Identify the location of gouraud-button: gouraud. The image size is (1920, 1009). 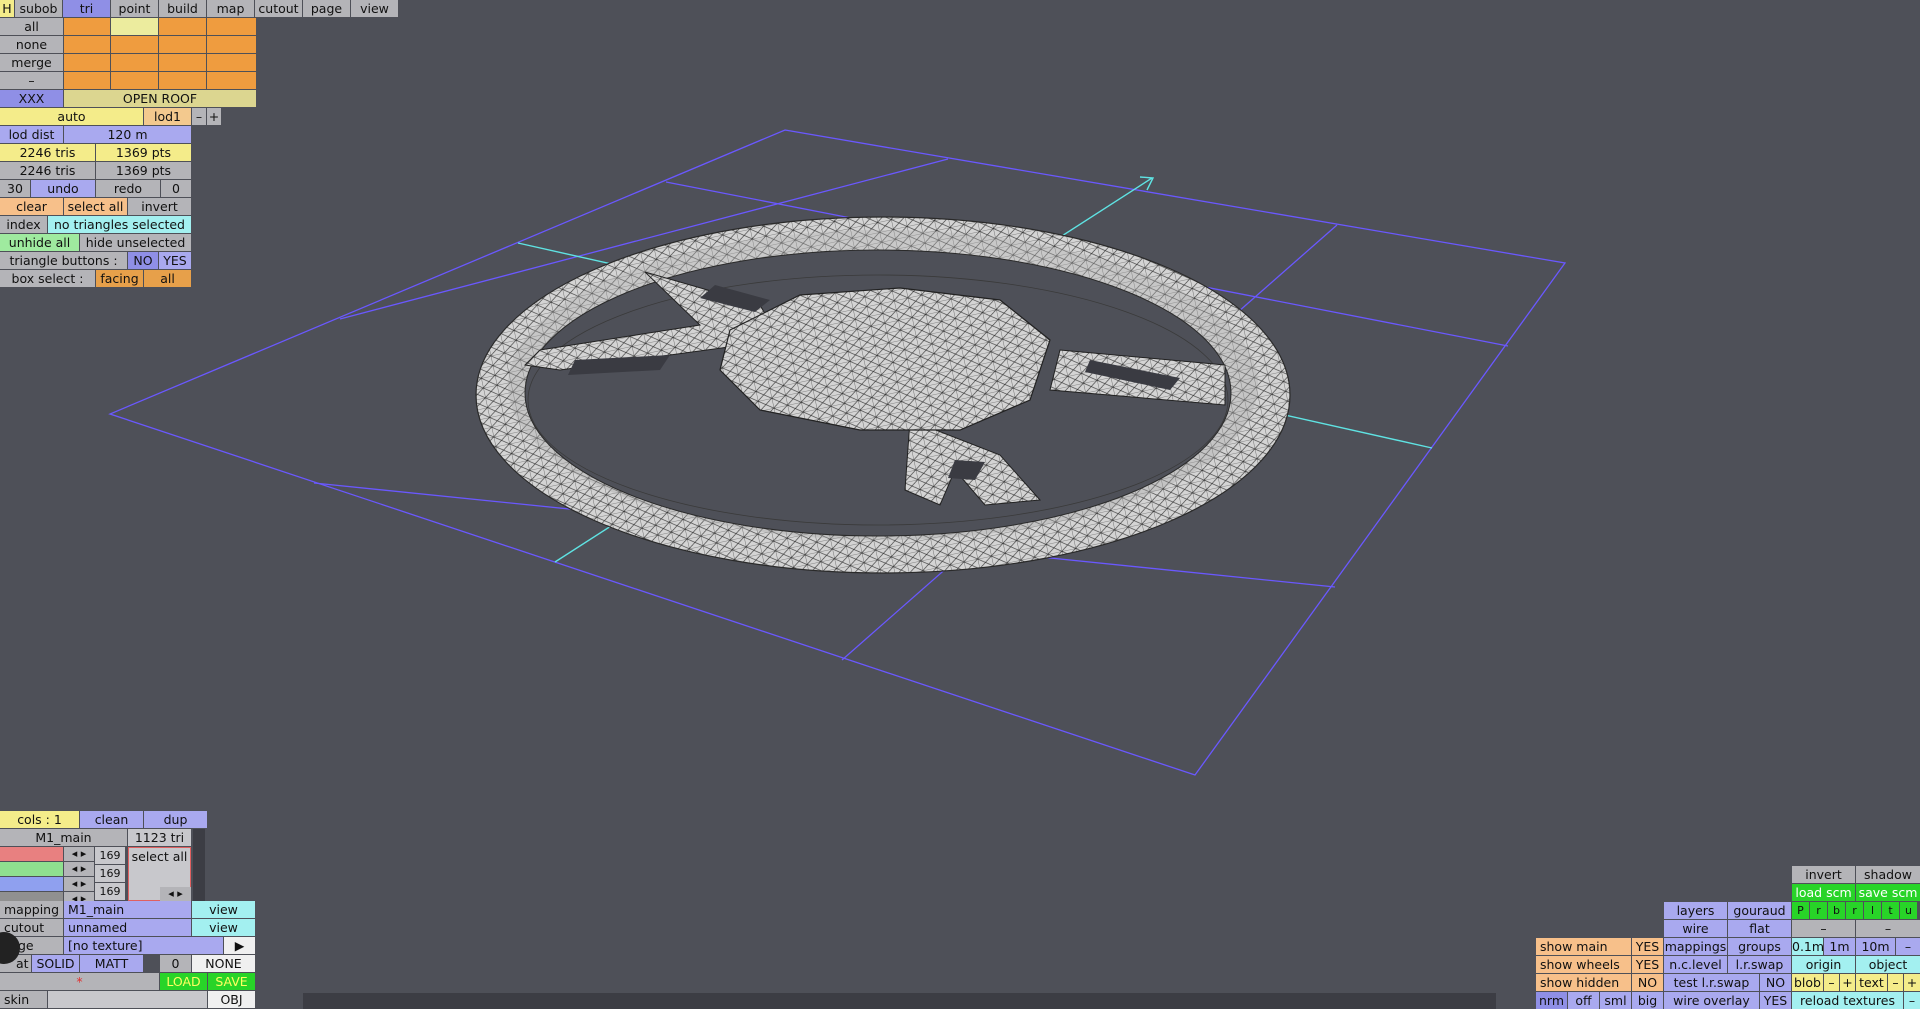
(1759, 910).